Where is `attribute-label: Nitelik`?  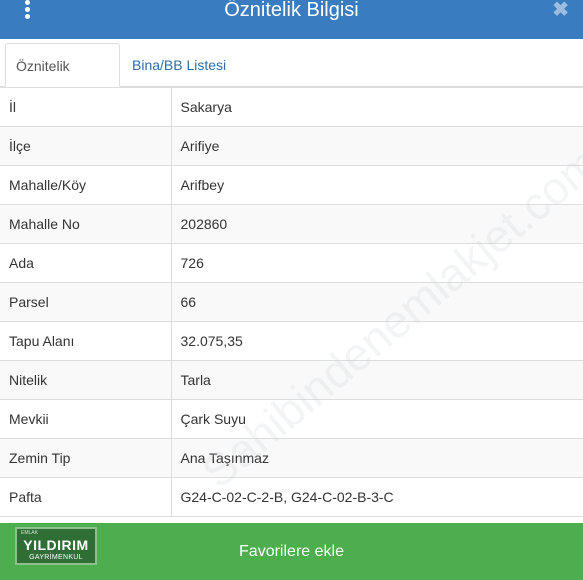
attribute-label: Nitelik is located at coordinates (86, 380).